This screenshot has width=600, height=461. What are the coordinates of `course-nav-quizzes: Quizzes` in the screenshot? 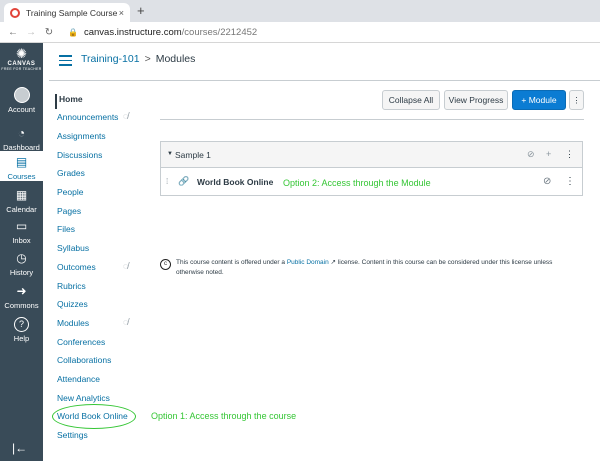 It's located at (102, 306).